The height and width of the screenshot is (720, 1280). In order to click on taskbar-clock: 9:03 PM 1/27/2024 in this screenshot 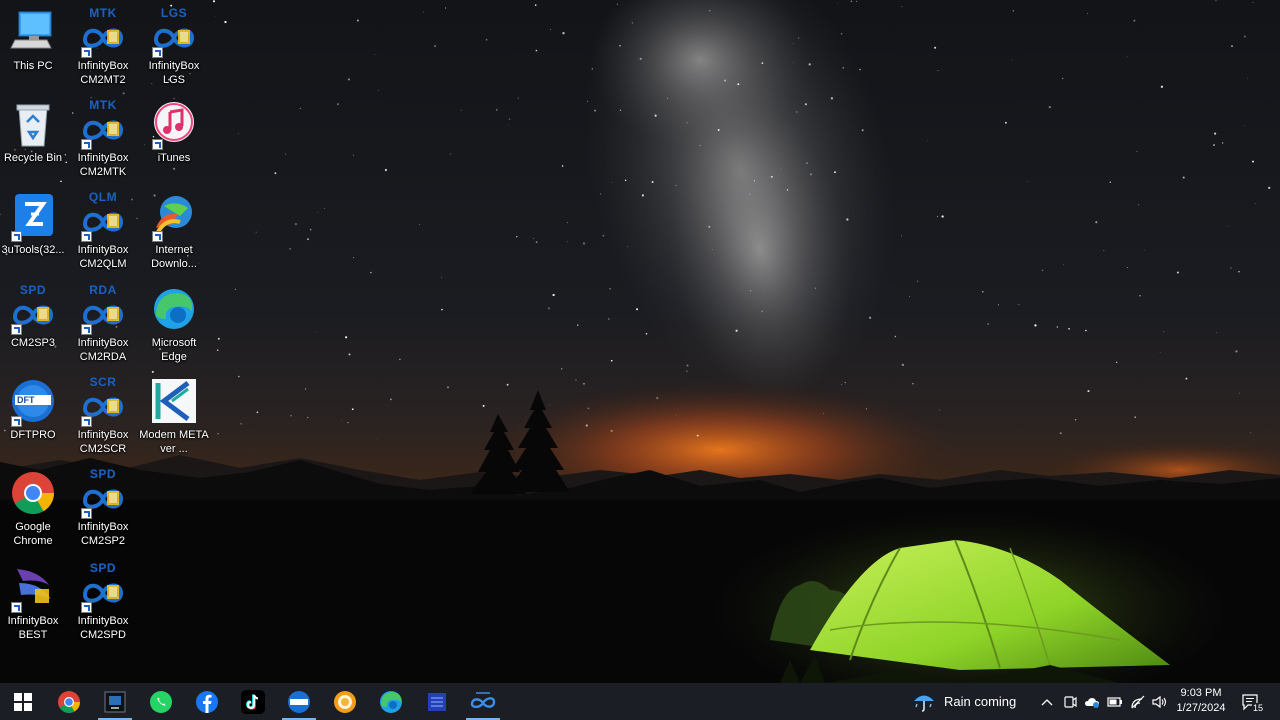, I will do `click(1201, 701)`.